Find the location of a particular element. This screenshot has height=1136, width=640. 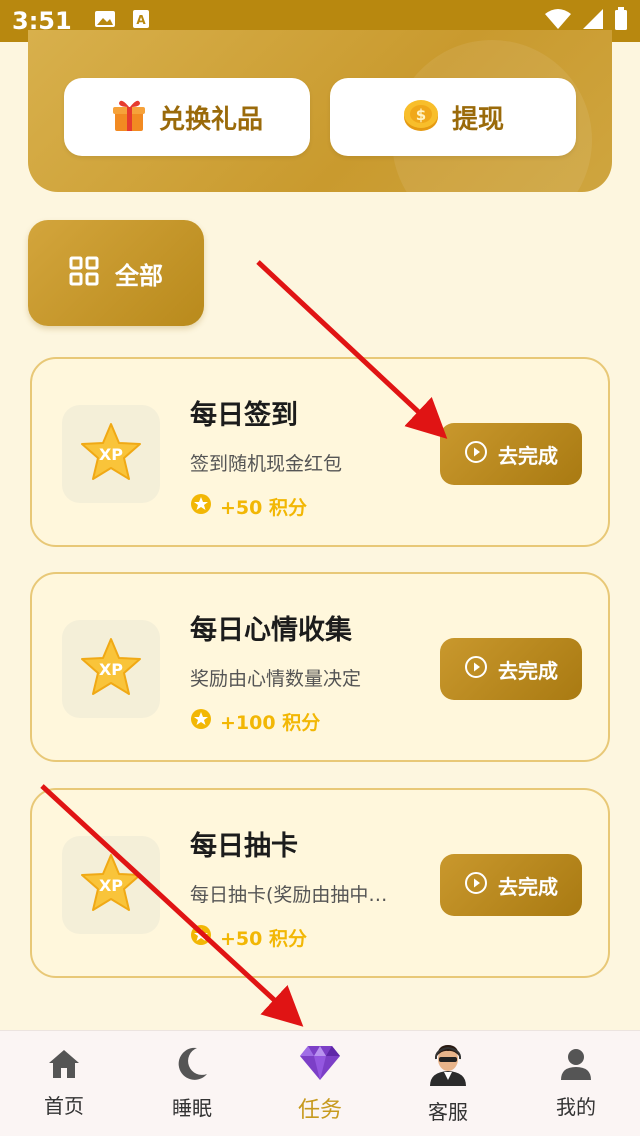

task-title: 每日心情收集 is located at coordinates (271, 630).